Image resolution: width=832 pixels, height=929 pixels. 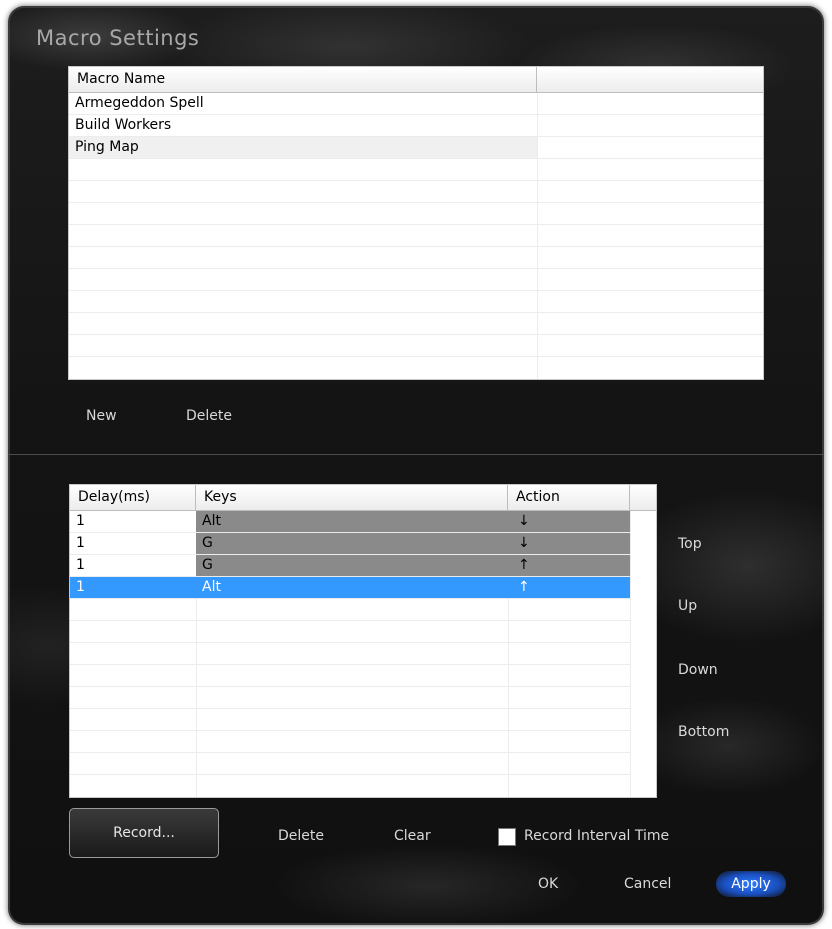 I want to click on record-interval-checkbox, so click(x=507, y=837).